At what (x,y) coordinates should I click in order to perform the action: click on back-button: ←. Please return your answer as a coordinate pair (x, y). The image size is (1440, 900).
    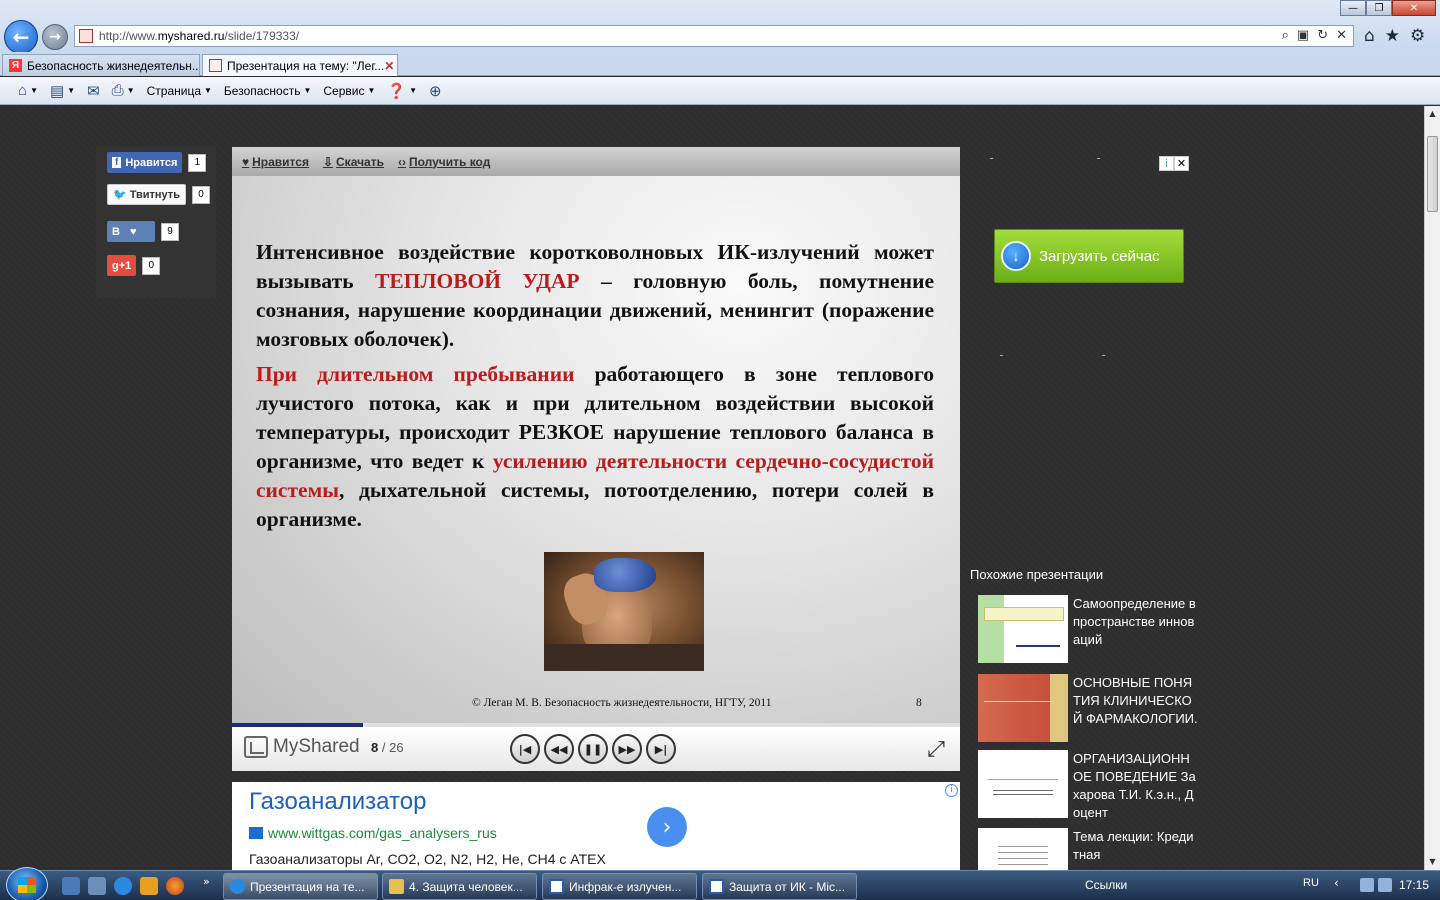
    Looking at the image, I should click on (21, 37).